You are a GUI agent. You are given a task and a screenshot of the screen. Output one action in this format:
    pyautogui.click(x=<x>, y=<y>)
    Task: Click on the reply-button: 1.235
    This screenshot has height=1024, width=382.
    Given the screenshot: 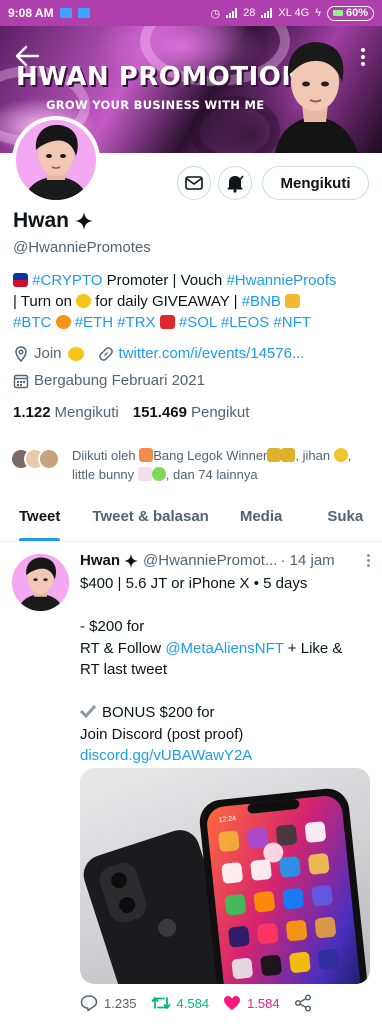 What is the action you would take?
    pyautogui.click(x=108, y=1003)
    